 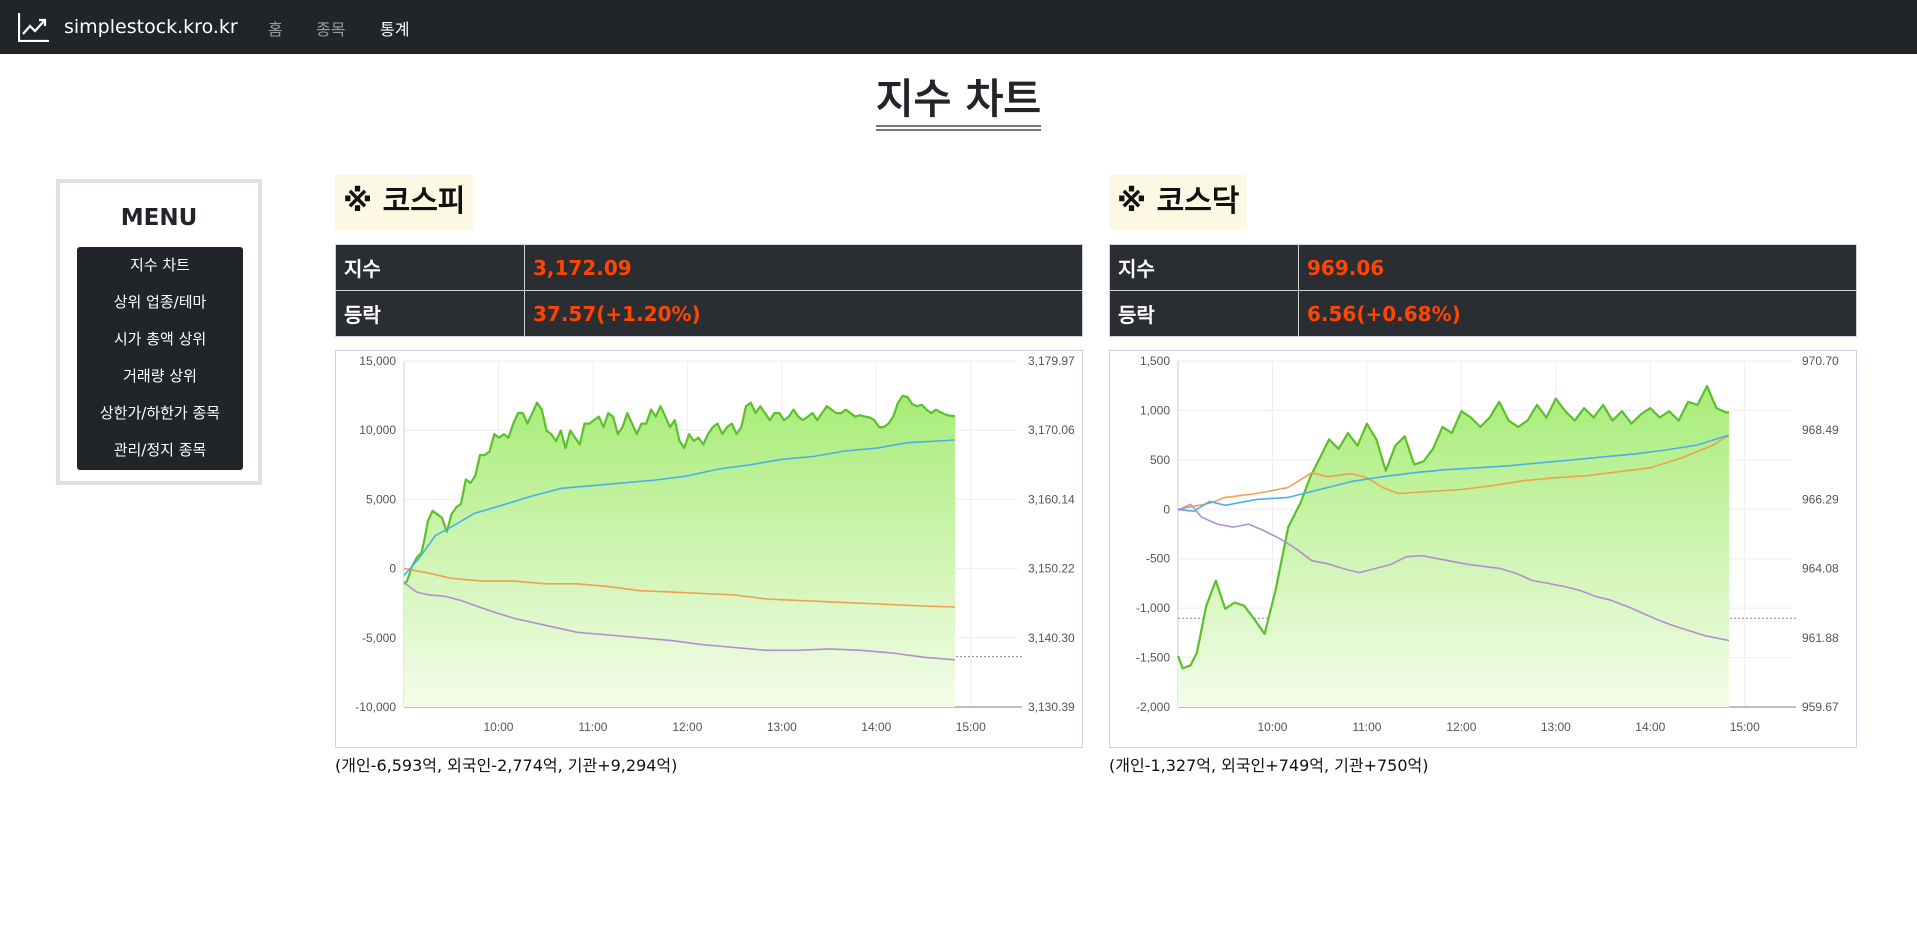 What do you see at coordinates (377, 430) in the screenshot?
I see `y-left-tick-label: 10,000` at bounding box center [377, 430].